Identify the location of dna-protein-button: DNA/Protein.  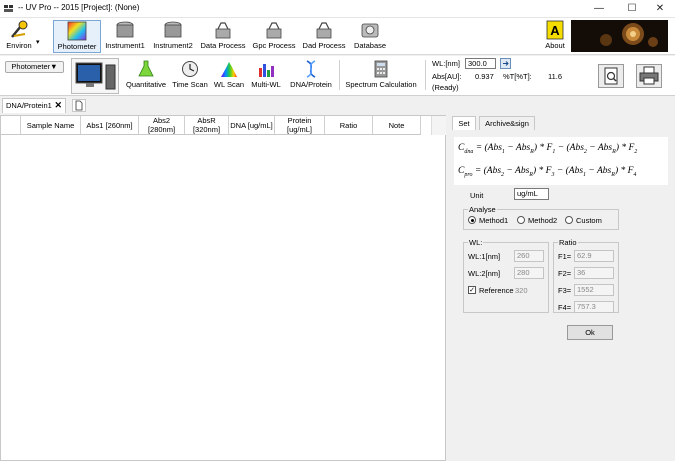
(311, 77).